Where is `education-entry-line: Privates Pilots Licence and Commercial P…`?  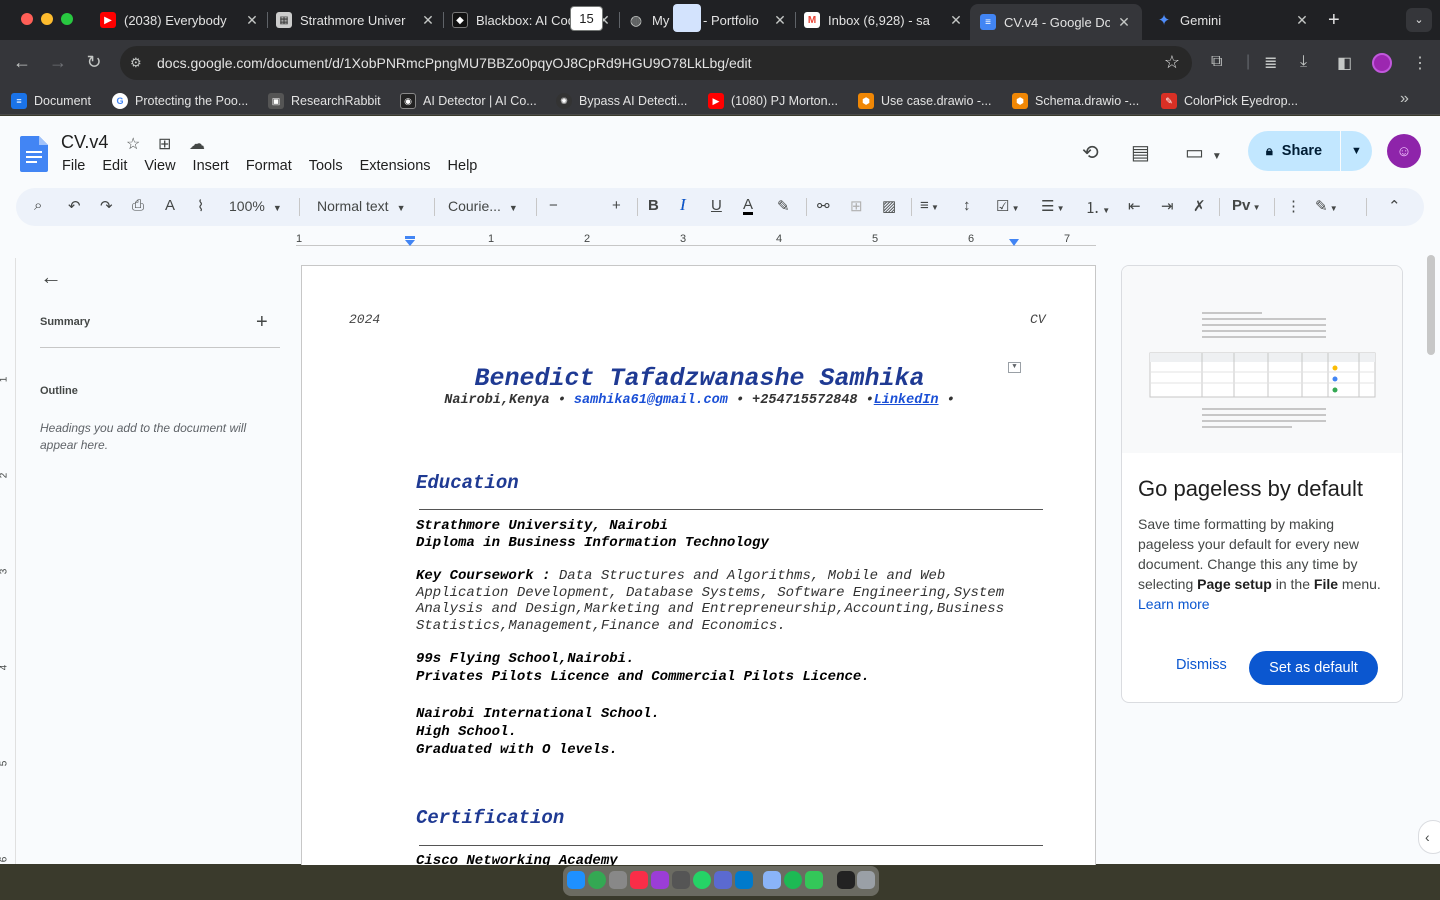
education-entry-line: Privates Pilots Licence and Commercial P… is located at coordinates (643, 677).